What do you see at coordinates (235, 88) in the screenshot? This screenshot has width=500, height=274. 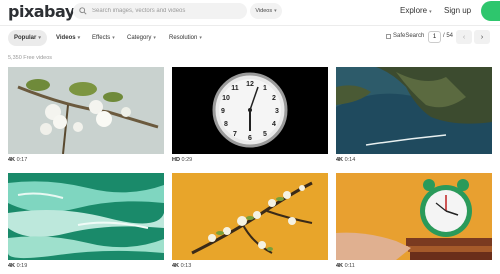 I see `svg-text: 11` at bounding box center [235, 88].